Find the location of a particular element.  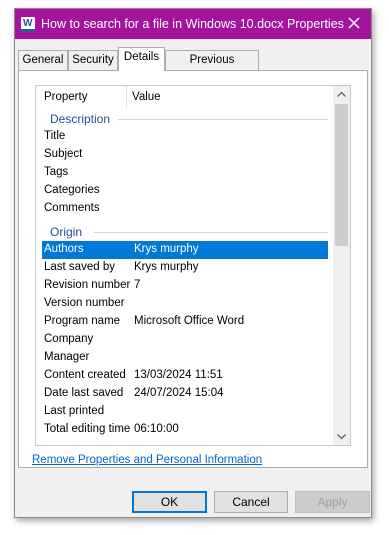

group-header-description: Description is located at coordinates (185, 119).